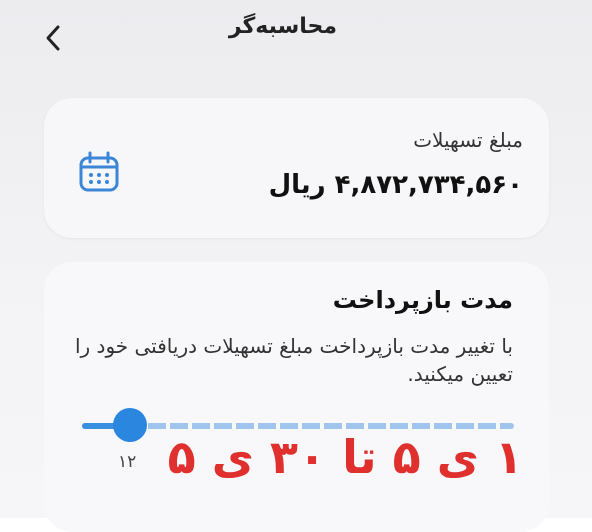  Describe the element at coordinates (99, 172) in the screenshot. I see `calendar-icon` at that location.